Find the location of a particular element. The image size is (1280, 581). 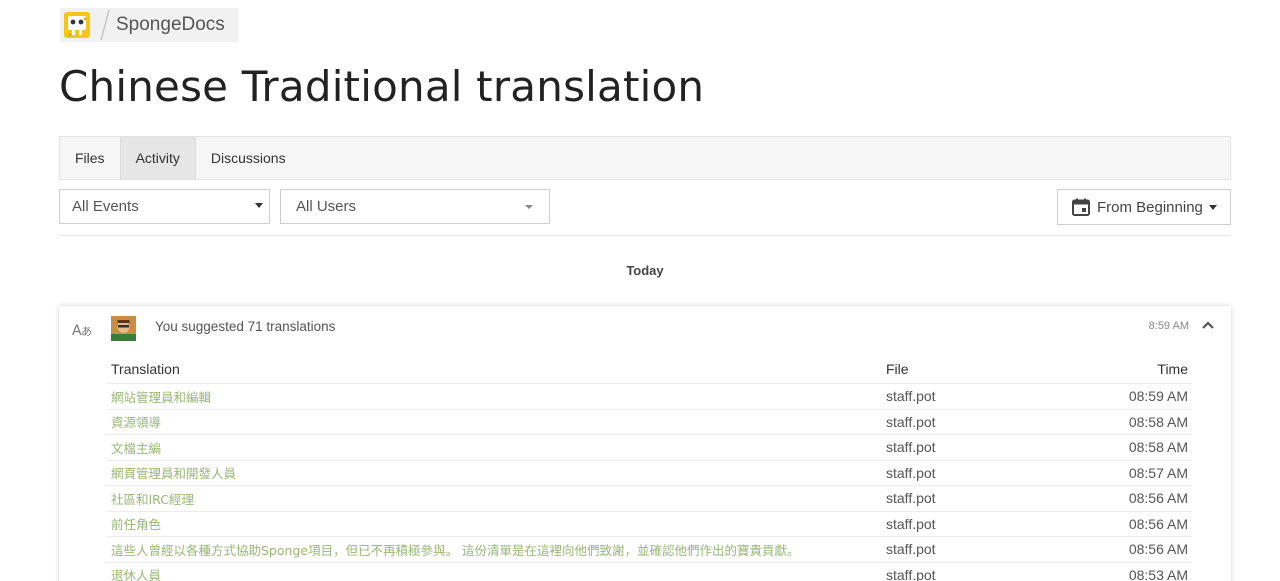

chevron-up-icon is located at coordinates (1208, 325).